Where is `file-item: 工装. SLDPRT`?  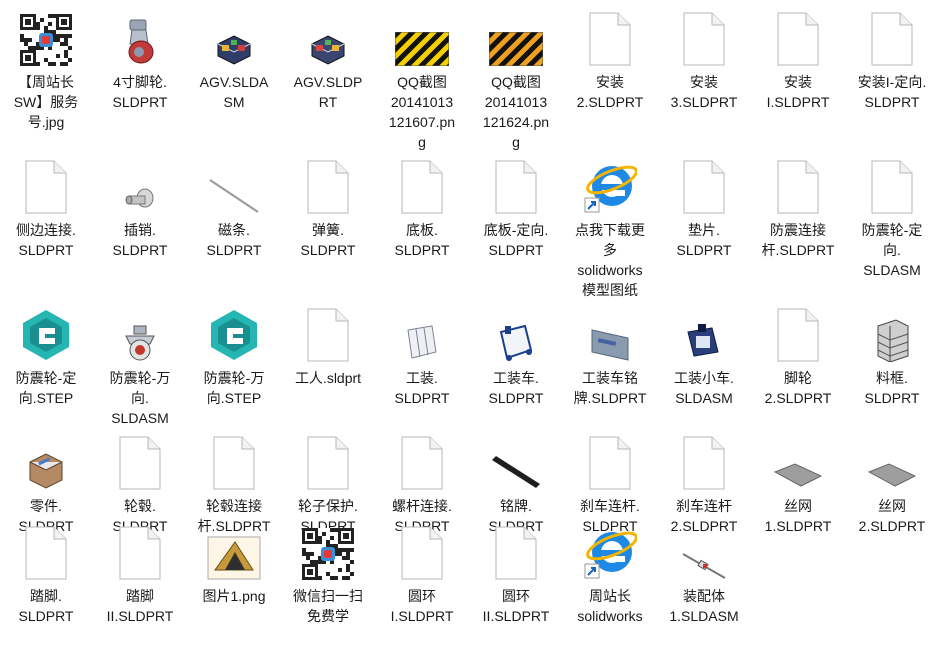 file-item: 工装. SLDPRT is located at coordinates (422, 356).